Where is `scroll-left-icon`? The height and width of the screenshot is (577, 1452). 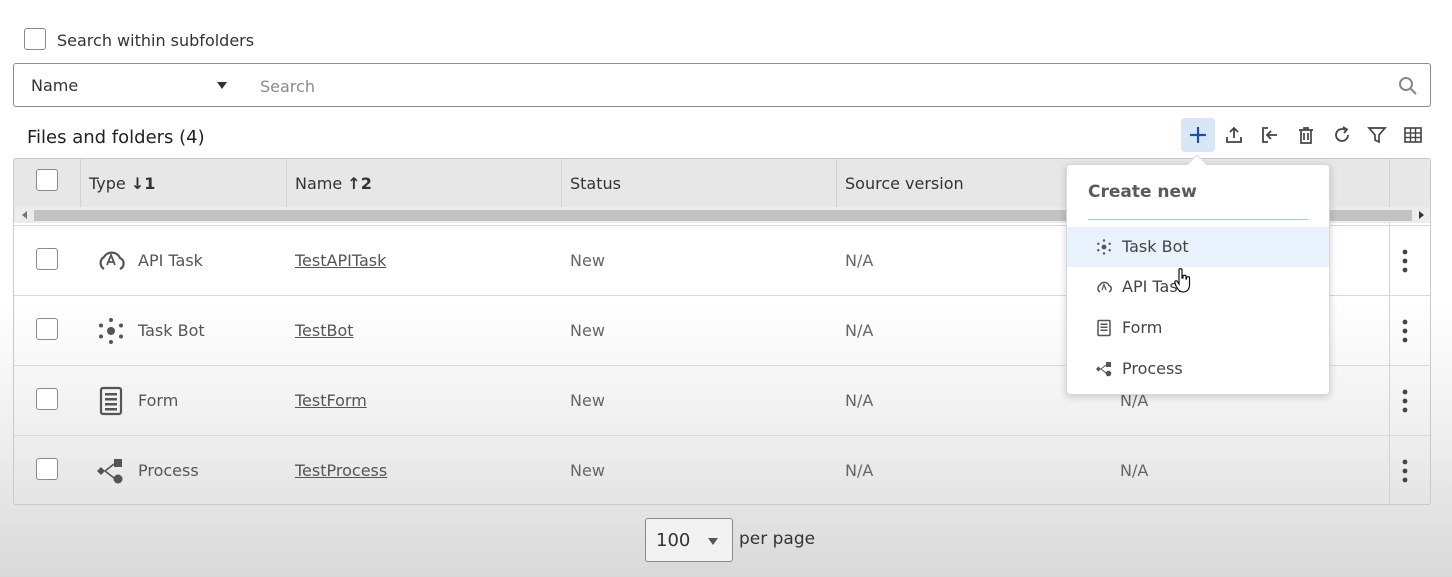 scroll-left-icon is located at coordinates (24, 215).